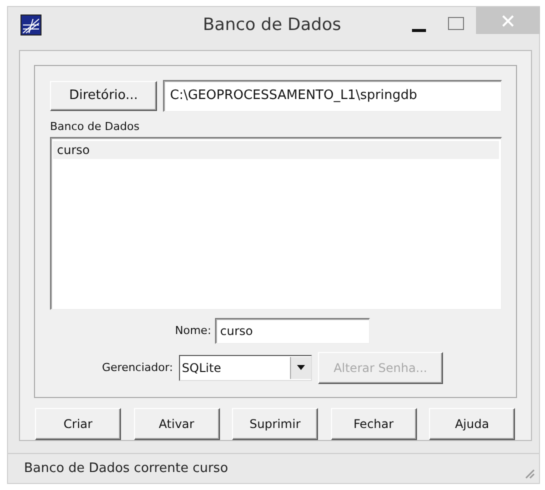 The width and height of the screenshot is (545, 490). Describe the element at coordinates (529, 473) in the screenshot. I see `resize-grip-icon` at that location.